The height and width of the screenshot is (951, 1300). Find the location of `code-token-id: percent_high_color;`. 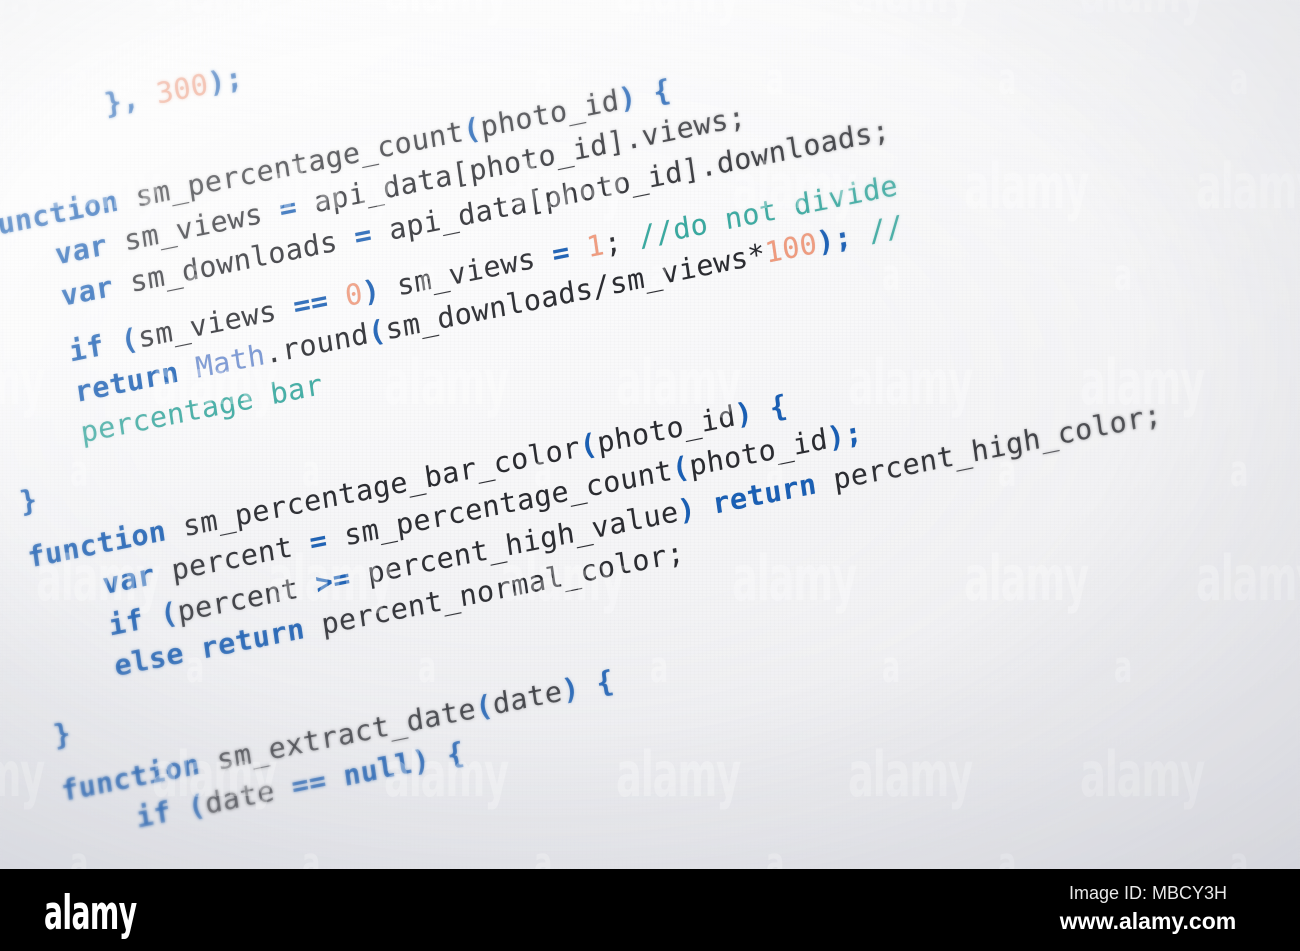

code-token-id: percent_high_color; is located at coordinates (988, 448).